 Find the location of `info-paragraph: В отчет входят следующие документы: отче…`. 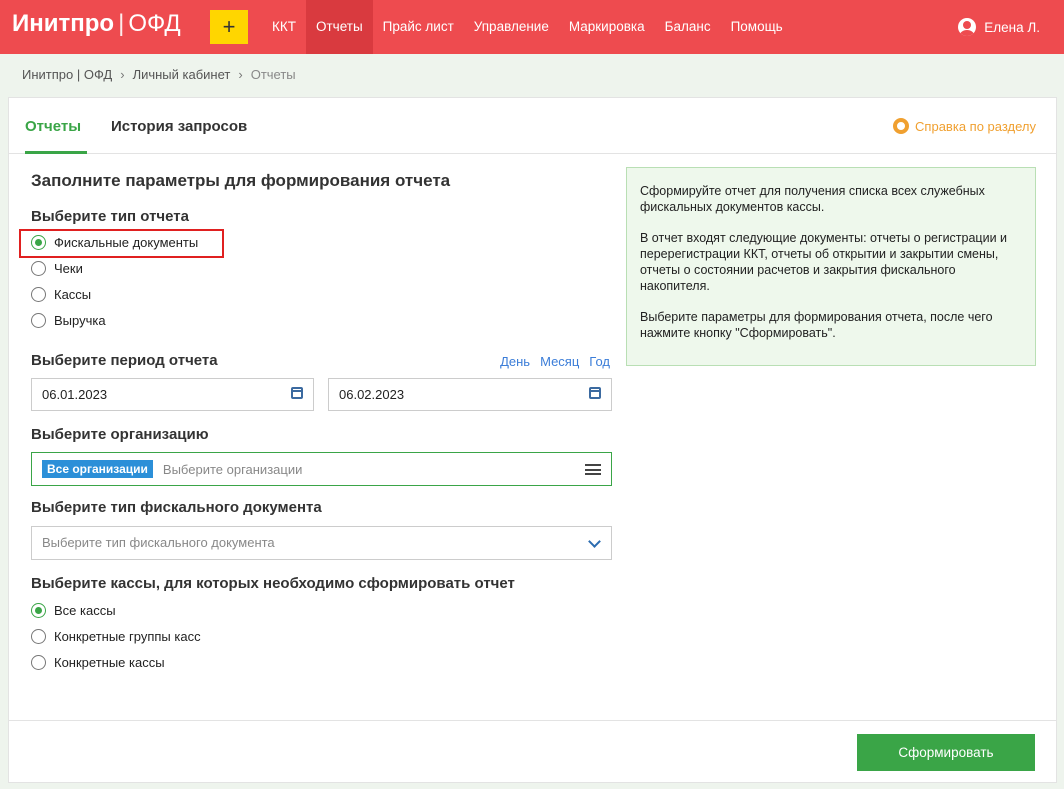

info-paragraph: В отчет входят следующие документы: отче… is located at coordinates (824, 262).